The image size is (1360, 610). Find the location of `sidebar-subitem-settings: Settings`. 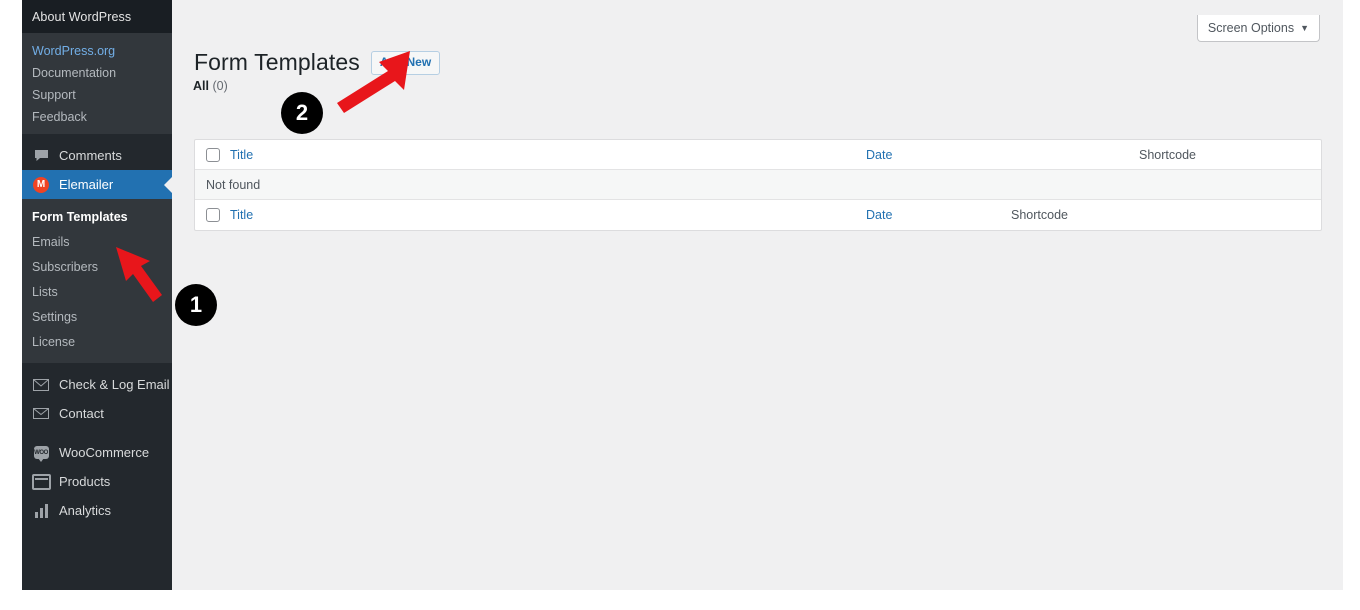

sidebar-subitem-settings: Settings is located at coordinates (97, 317).